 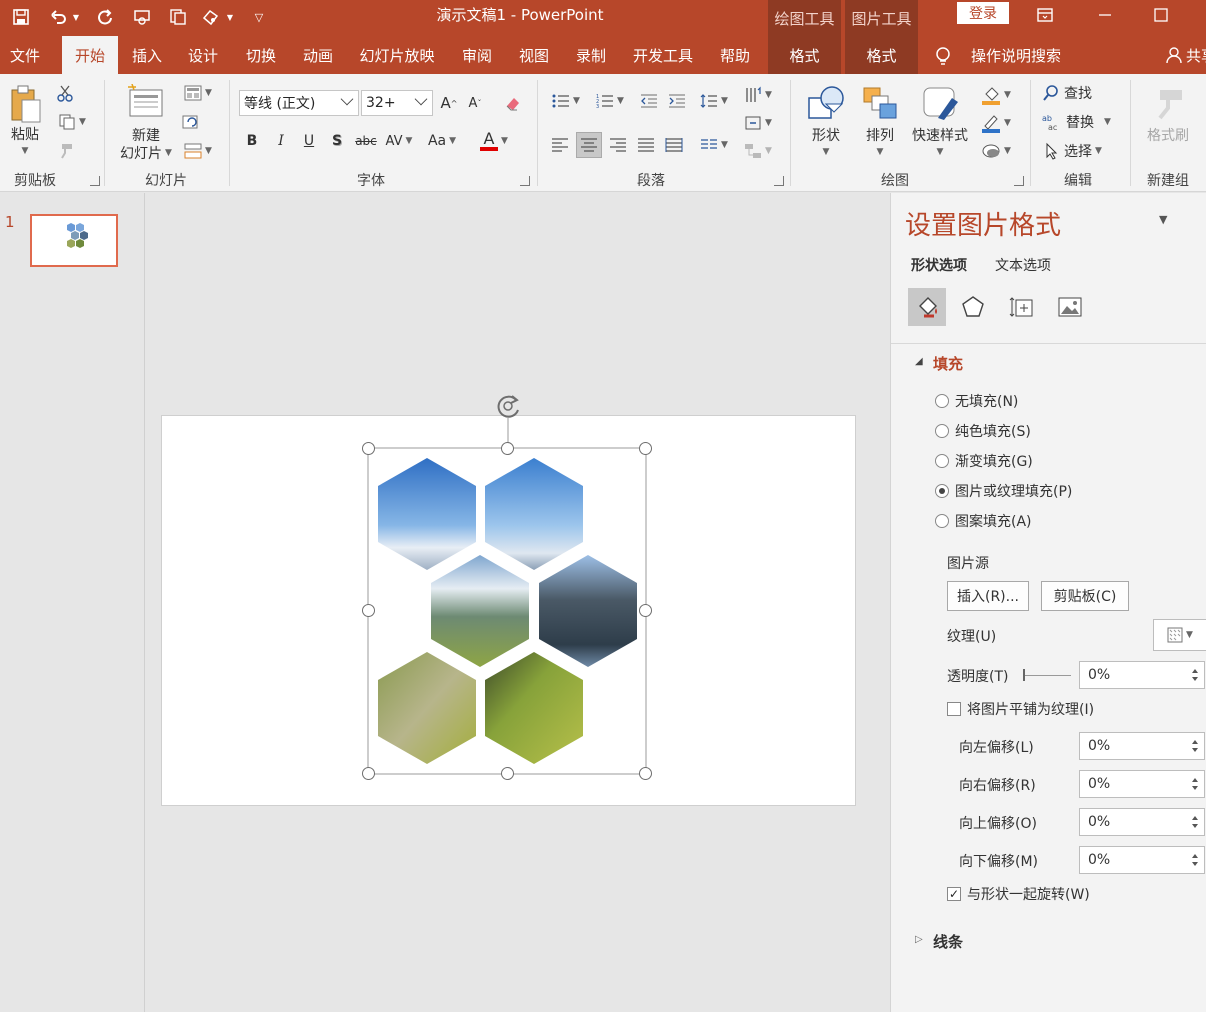 I want to click on reset-slide-icon, so click(x=191, y=122).